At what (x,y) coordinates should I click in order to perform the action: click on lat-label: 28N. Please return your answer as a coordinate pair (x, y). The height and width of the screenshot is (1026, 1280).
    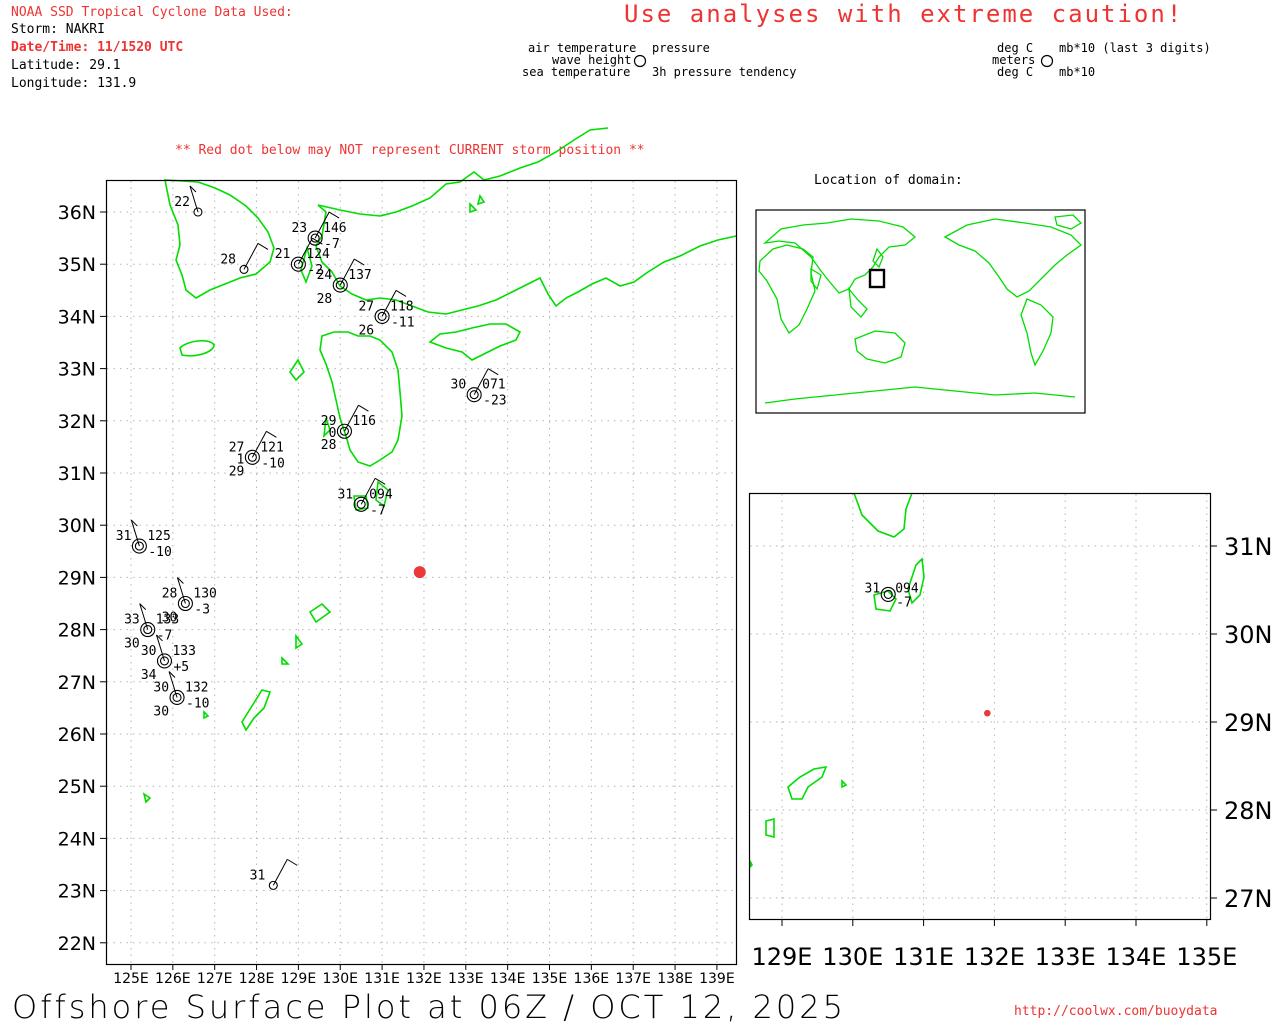
    Looking at the image, I should click on (77, 631).